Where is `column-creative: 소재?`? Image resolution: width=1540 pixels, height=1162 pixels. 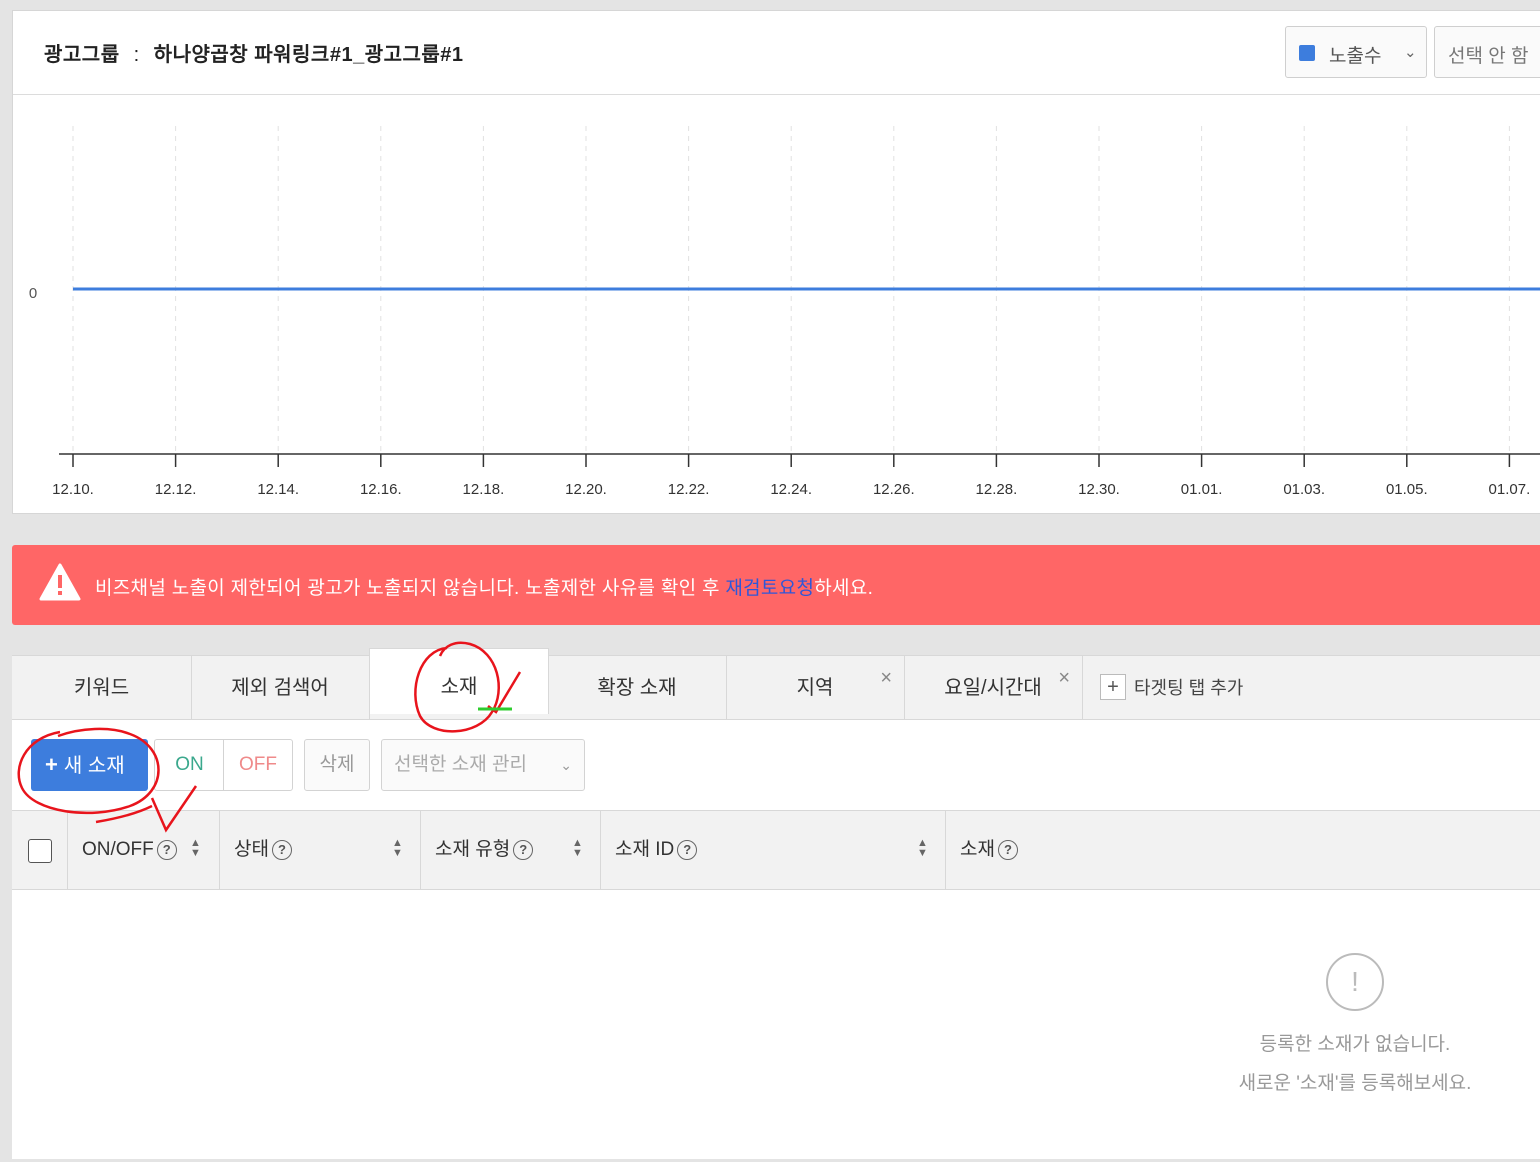 column-creative: 소재? is located at coordinates (1242, 850).